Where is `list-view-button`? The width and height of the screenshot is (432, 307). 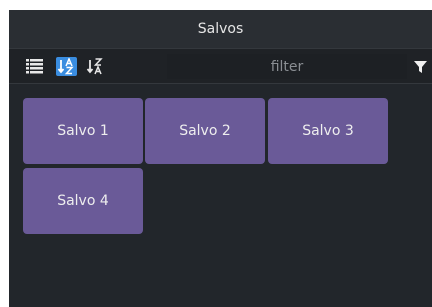 list-view-button is located at coordinates (34, 66).